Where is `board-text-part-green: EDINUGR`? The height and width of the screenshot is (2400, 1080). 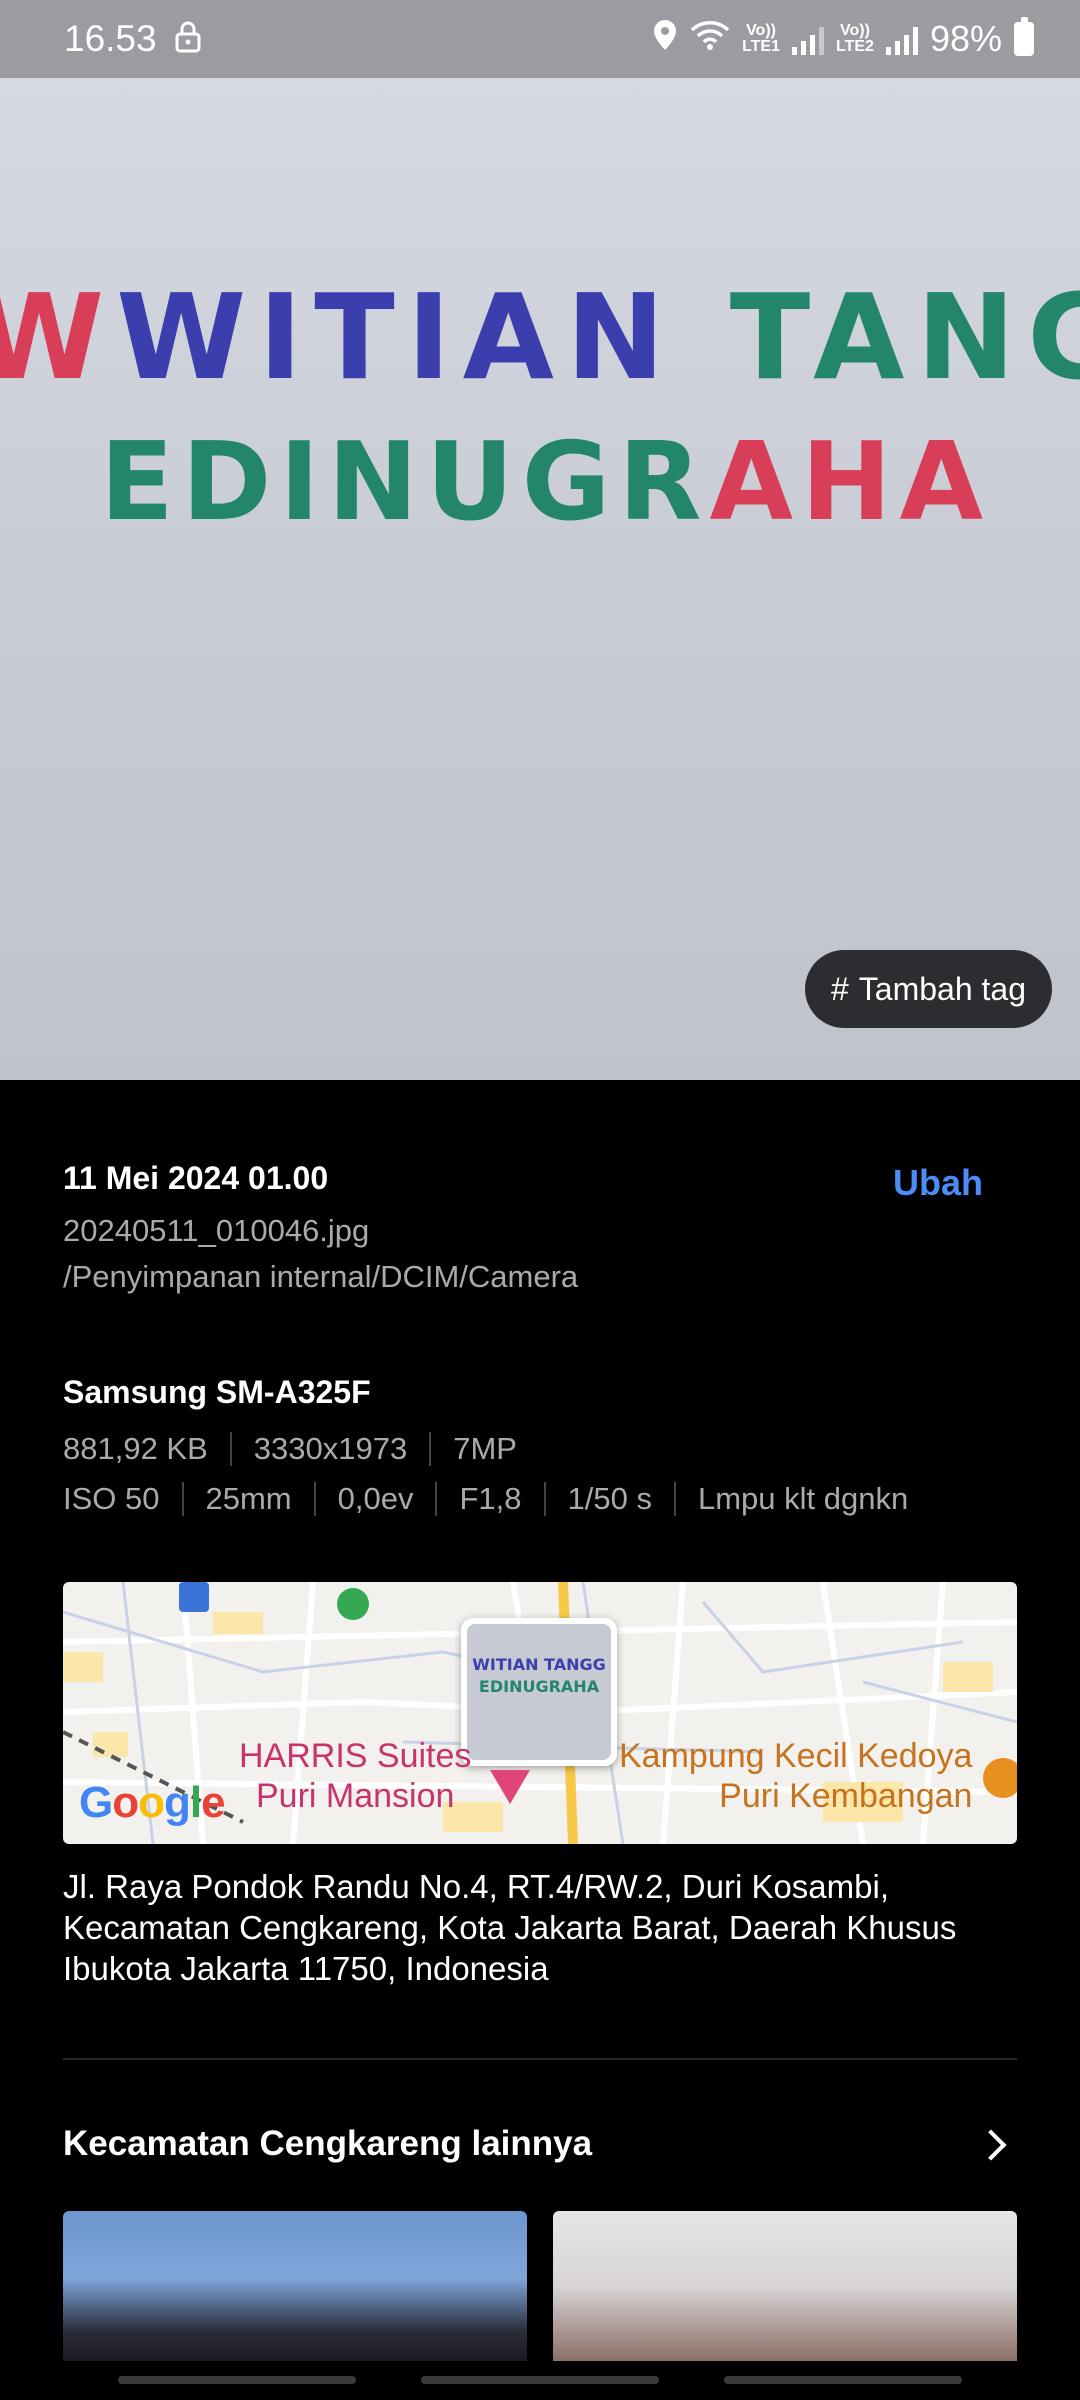 board-text-part-green: EDINUGR is located at coordinates (405, 482).